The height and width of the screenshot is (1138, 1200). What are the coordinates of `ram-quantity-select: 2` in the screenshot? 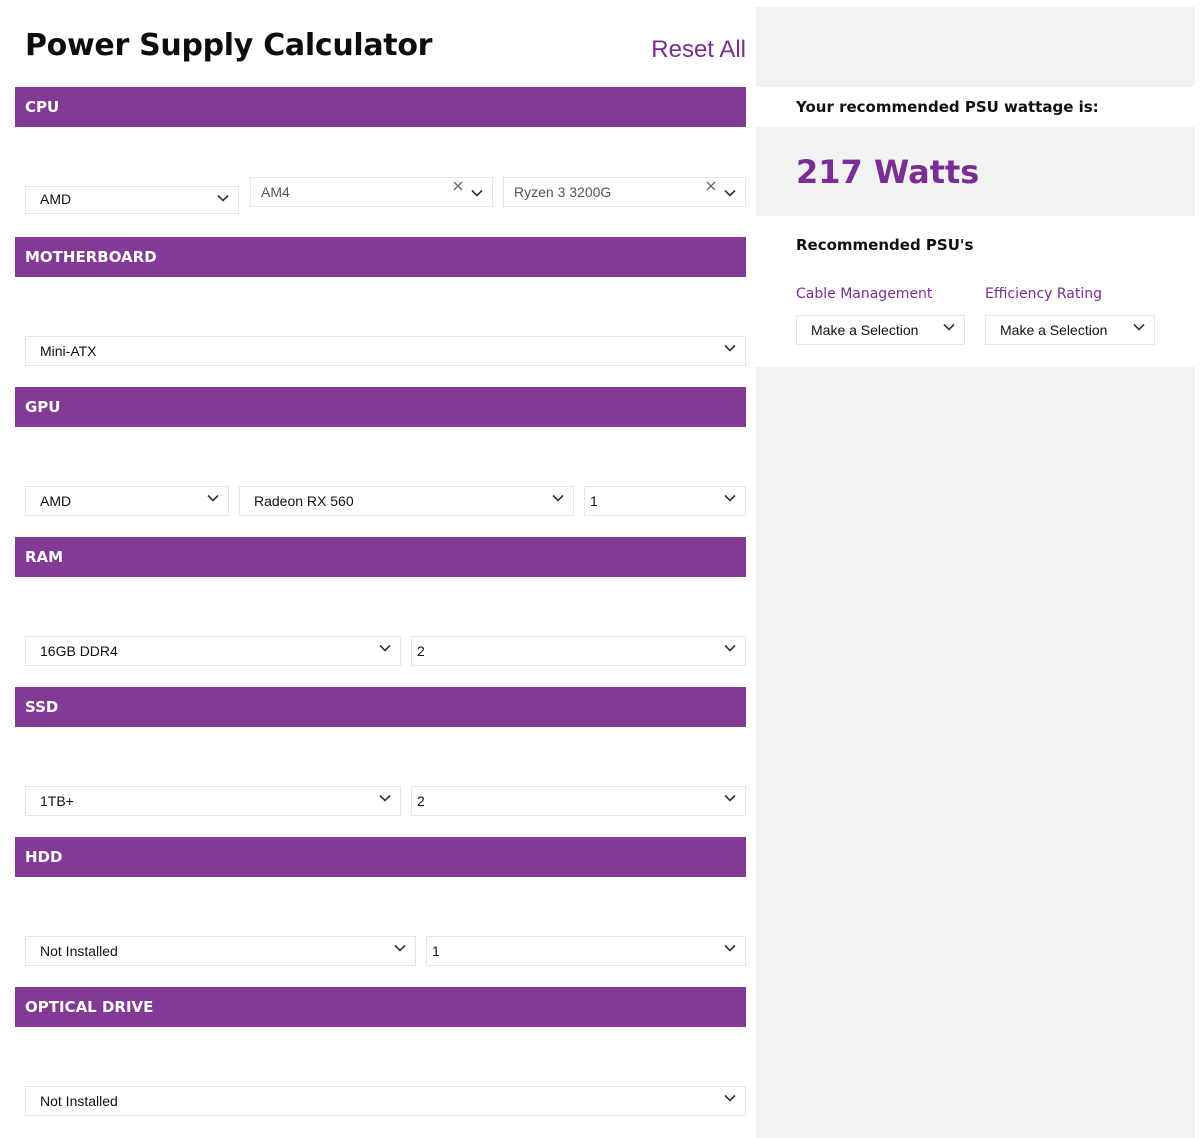 It's located at (578, 651).